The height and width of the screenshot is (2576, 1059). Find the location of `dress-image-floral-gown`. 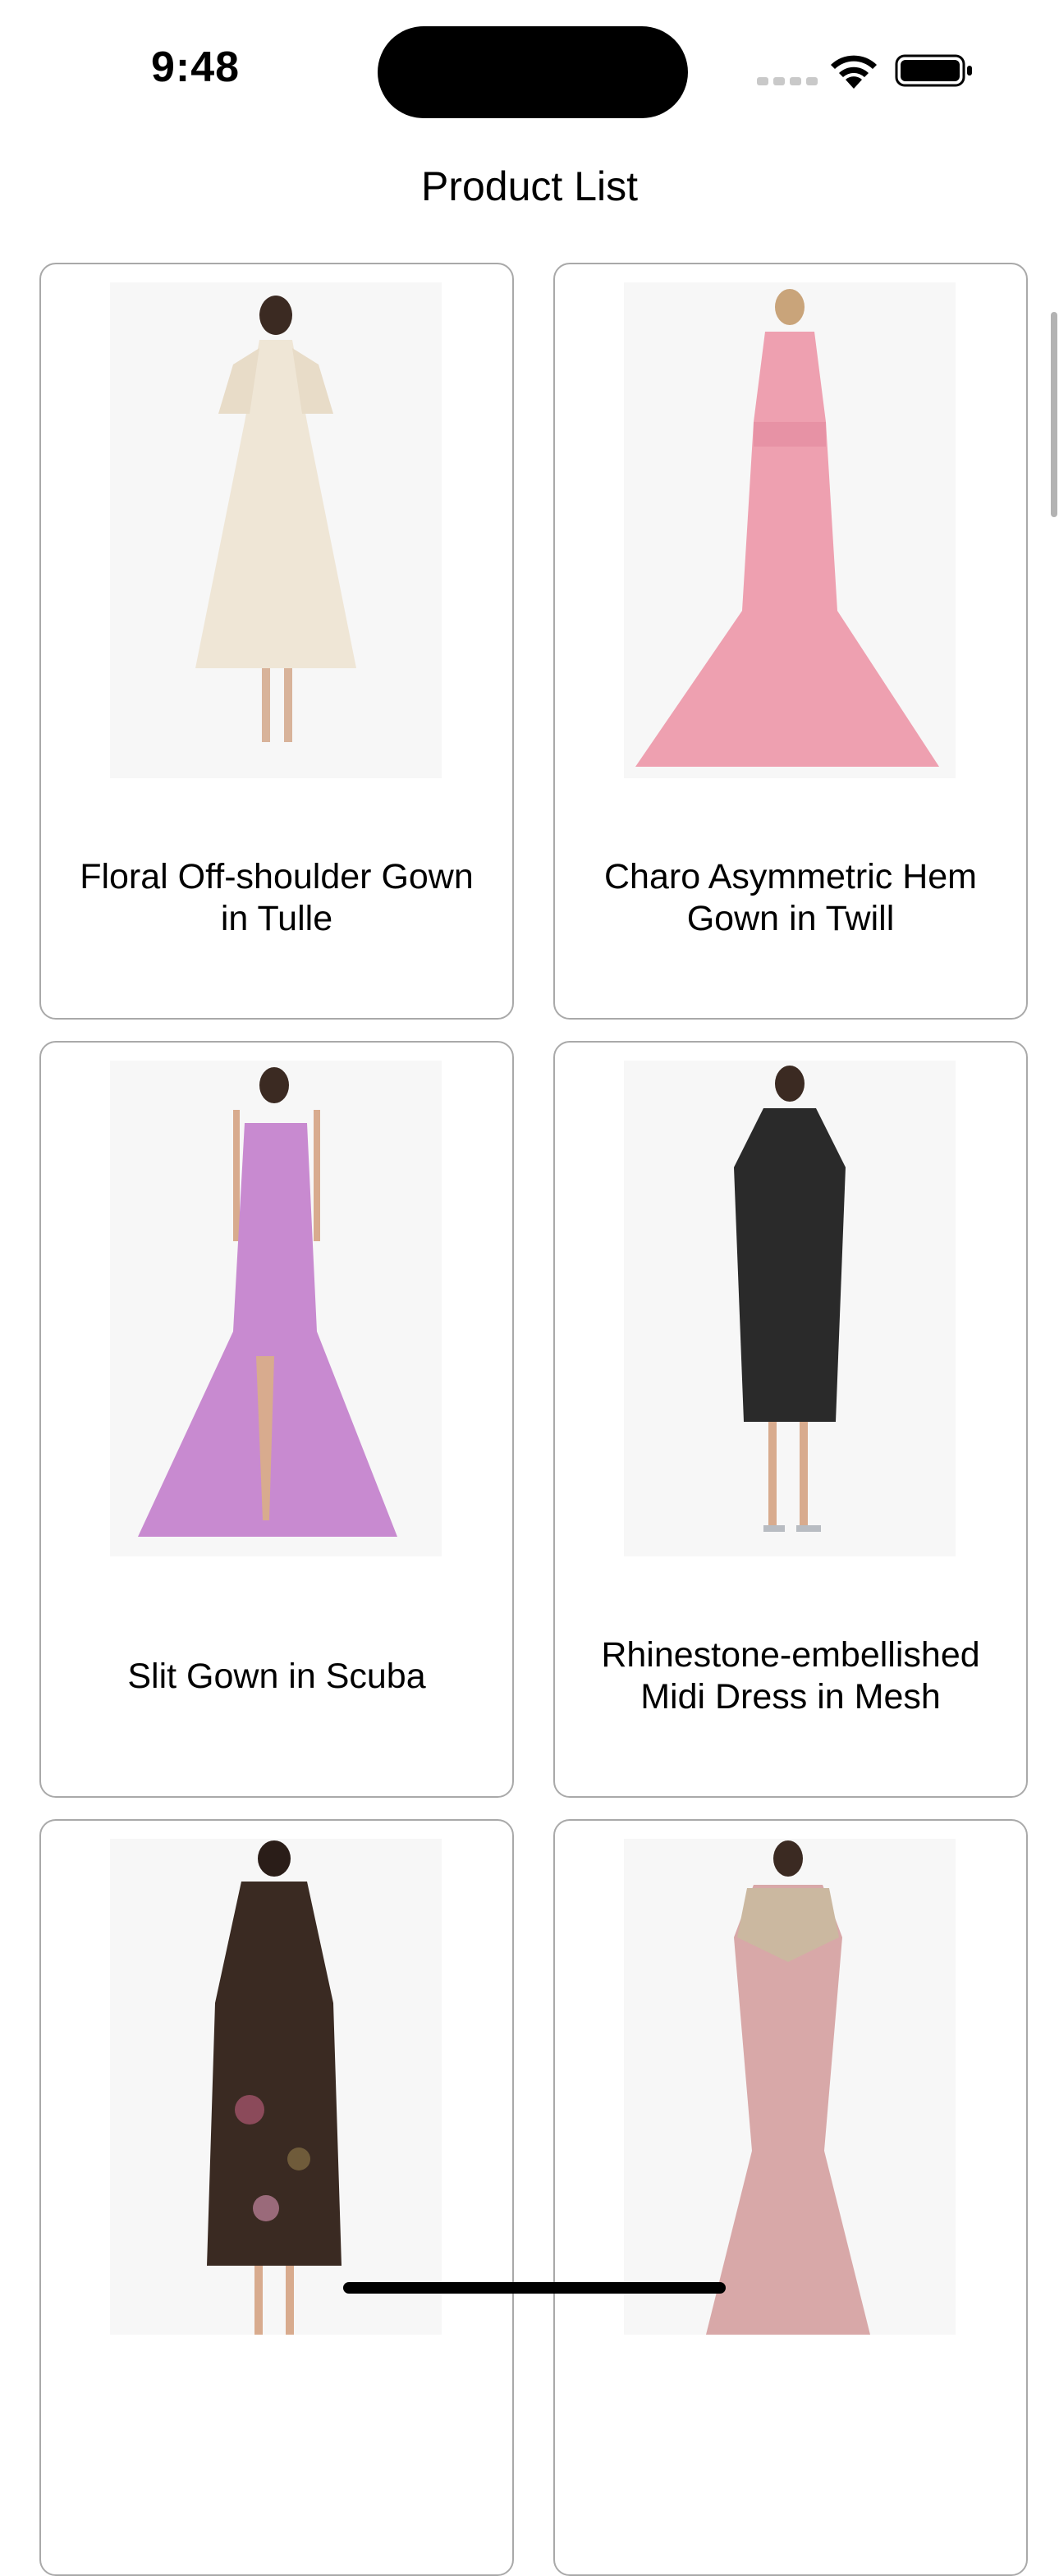

dress-image-floral-gown is located at coordinates (276, 530).